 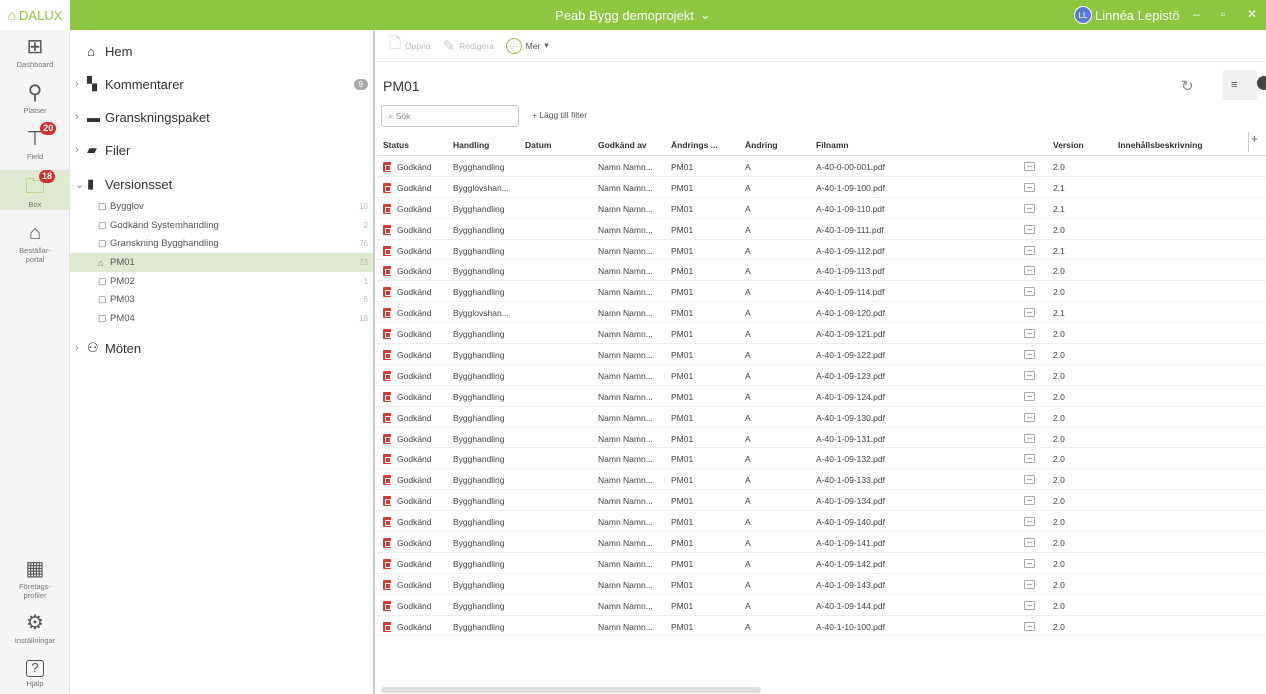 I want to click on horizontal-scrollbar, so click(x=571, y=690).